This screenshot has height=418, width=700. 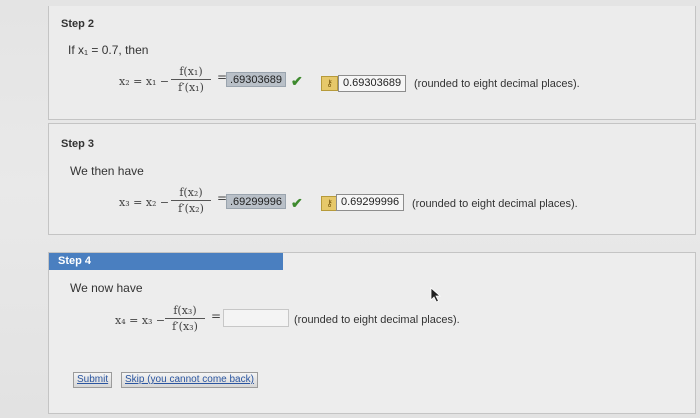 I want to click on step-2-denominator: f′(x₁), so click(x=191, y=87).